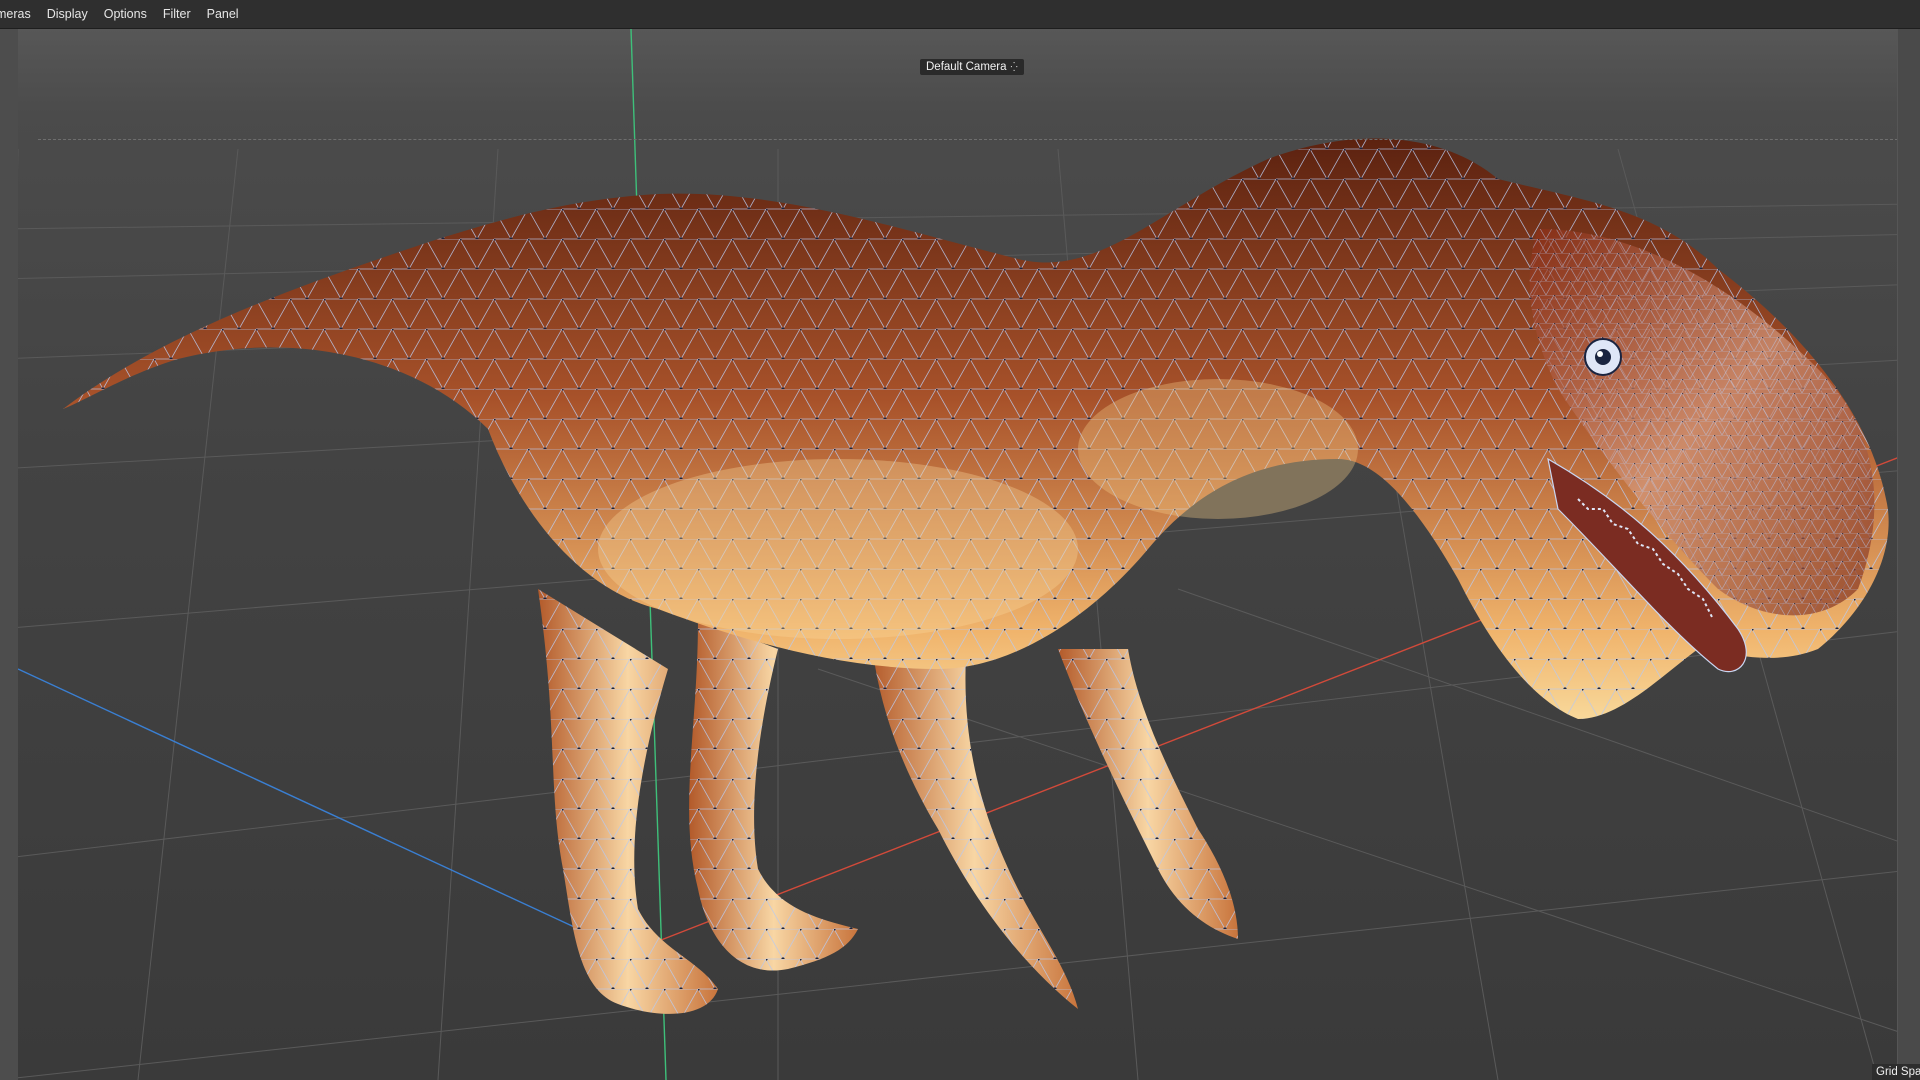 The height and width of the screenshot is (1080, 1920). I want to click on grid-spacing-label: Grid Spa, so click(1896, 1072).